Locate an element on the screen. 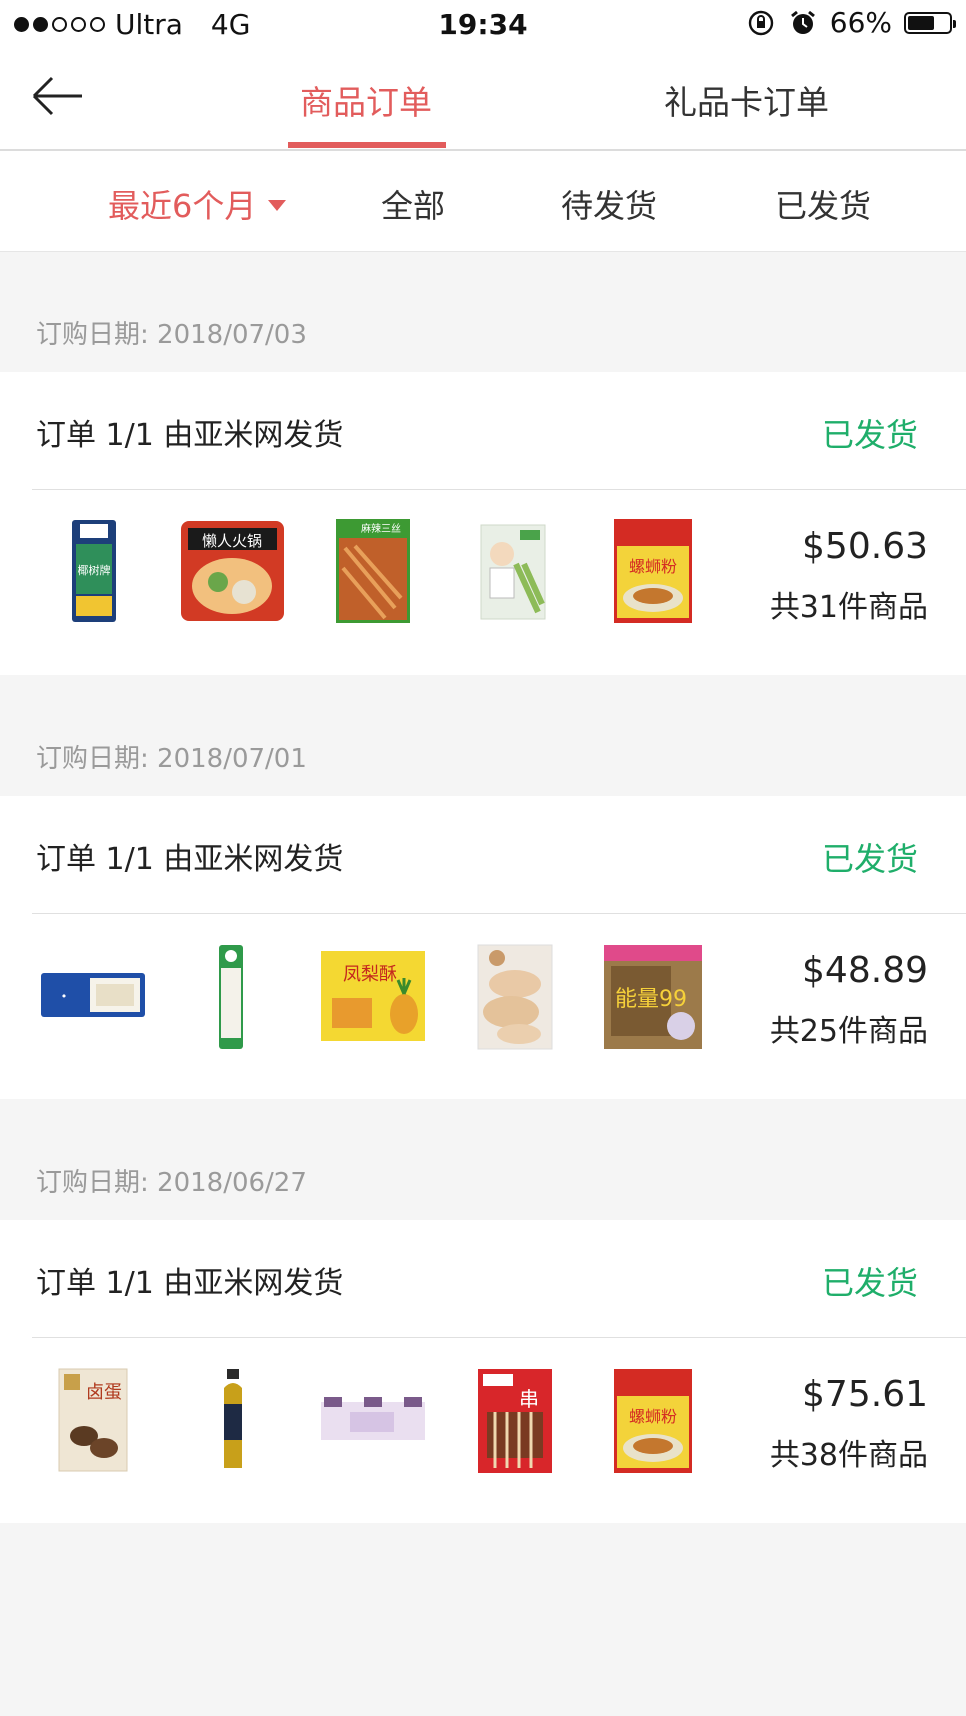 The image size is (966, 1716). order-total-price: $50.63 is located at coordinates (865, 546).